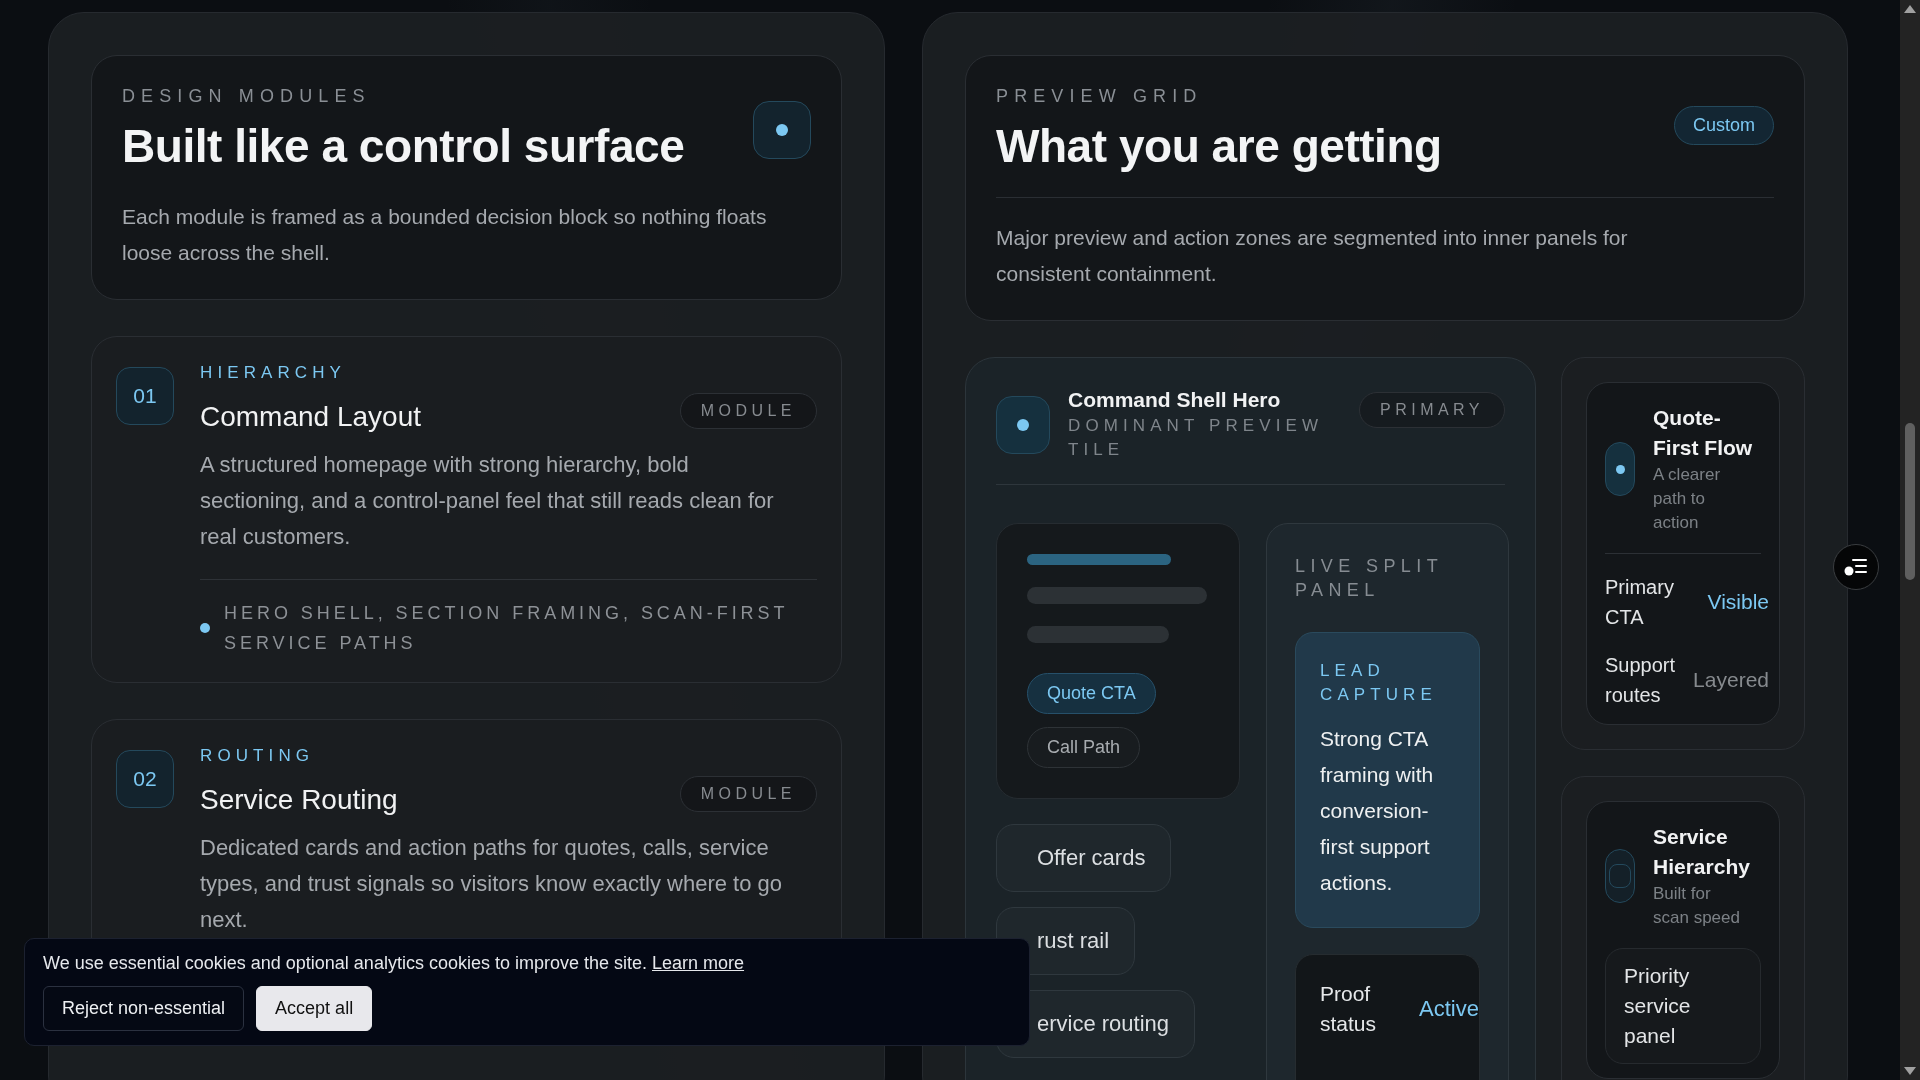 Image resolution: width=1920 pixels, height=1080 pixels. Describe the element at coordinates (1910, 9) in the screenshot. I see `scroll-up-icon` at that location.